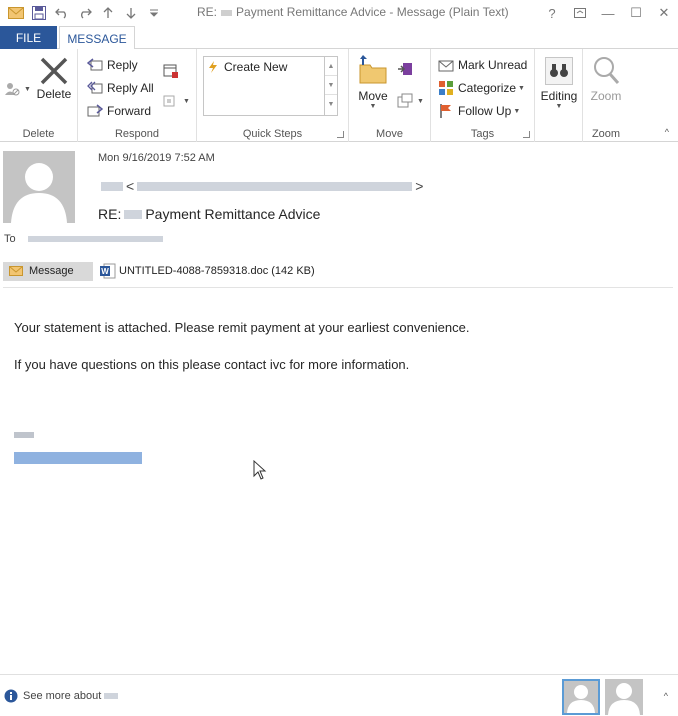  I want to click on message-date: Mon 9/16/2019 7:52 AM, so click(156, 158).